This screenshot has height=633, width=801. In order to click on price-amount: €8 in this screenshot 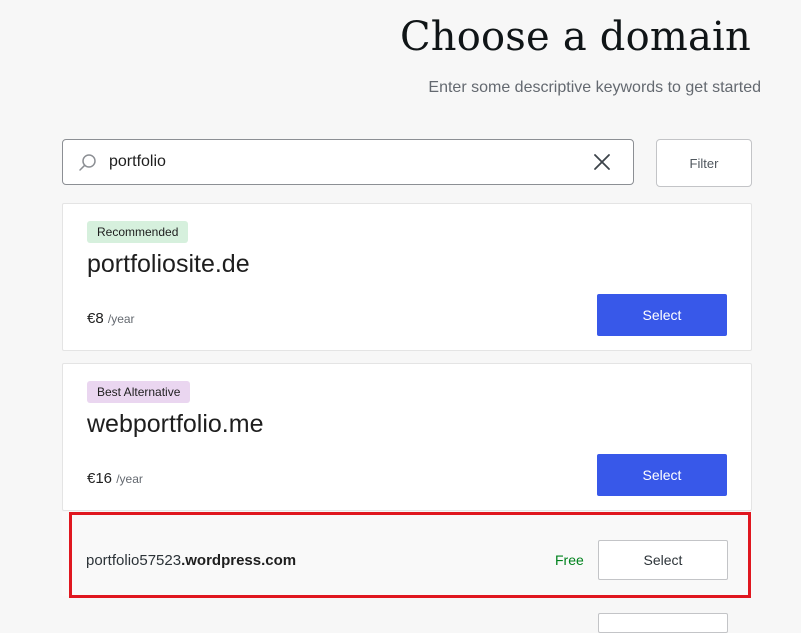, I will do `click(95, 318)`.